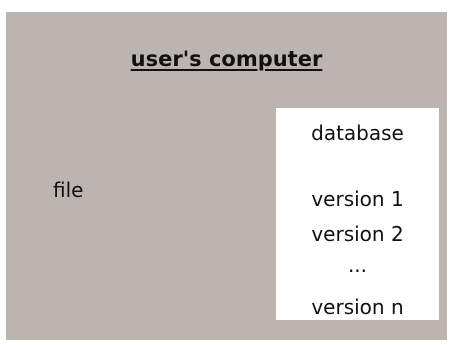 The height and width of the screenshot is (345, 452). Describe the element at coordinates (226, 59) in the screenshot. I see `computer-title: user's computer` at that location.